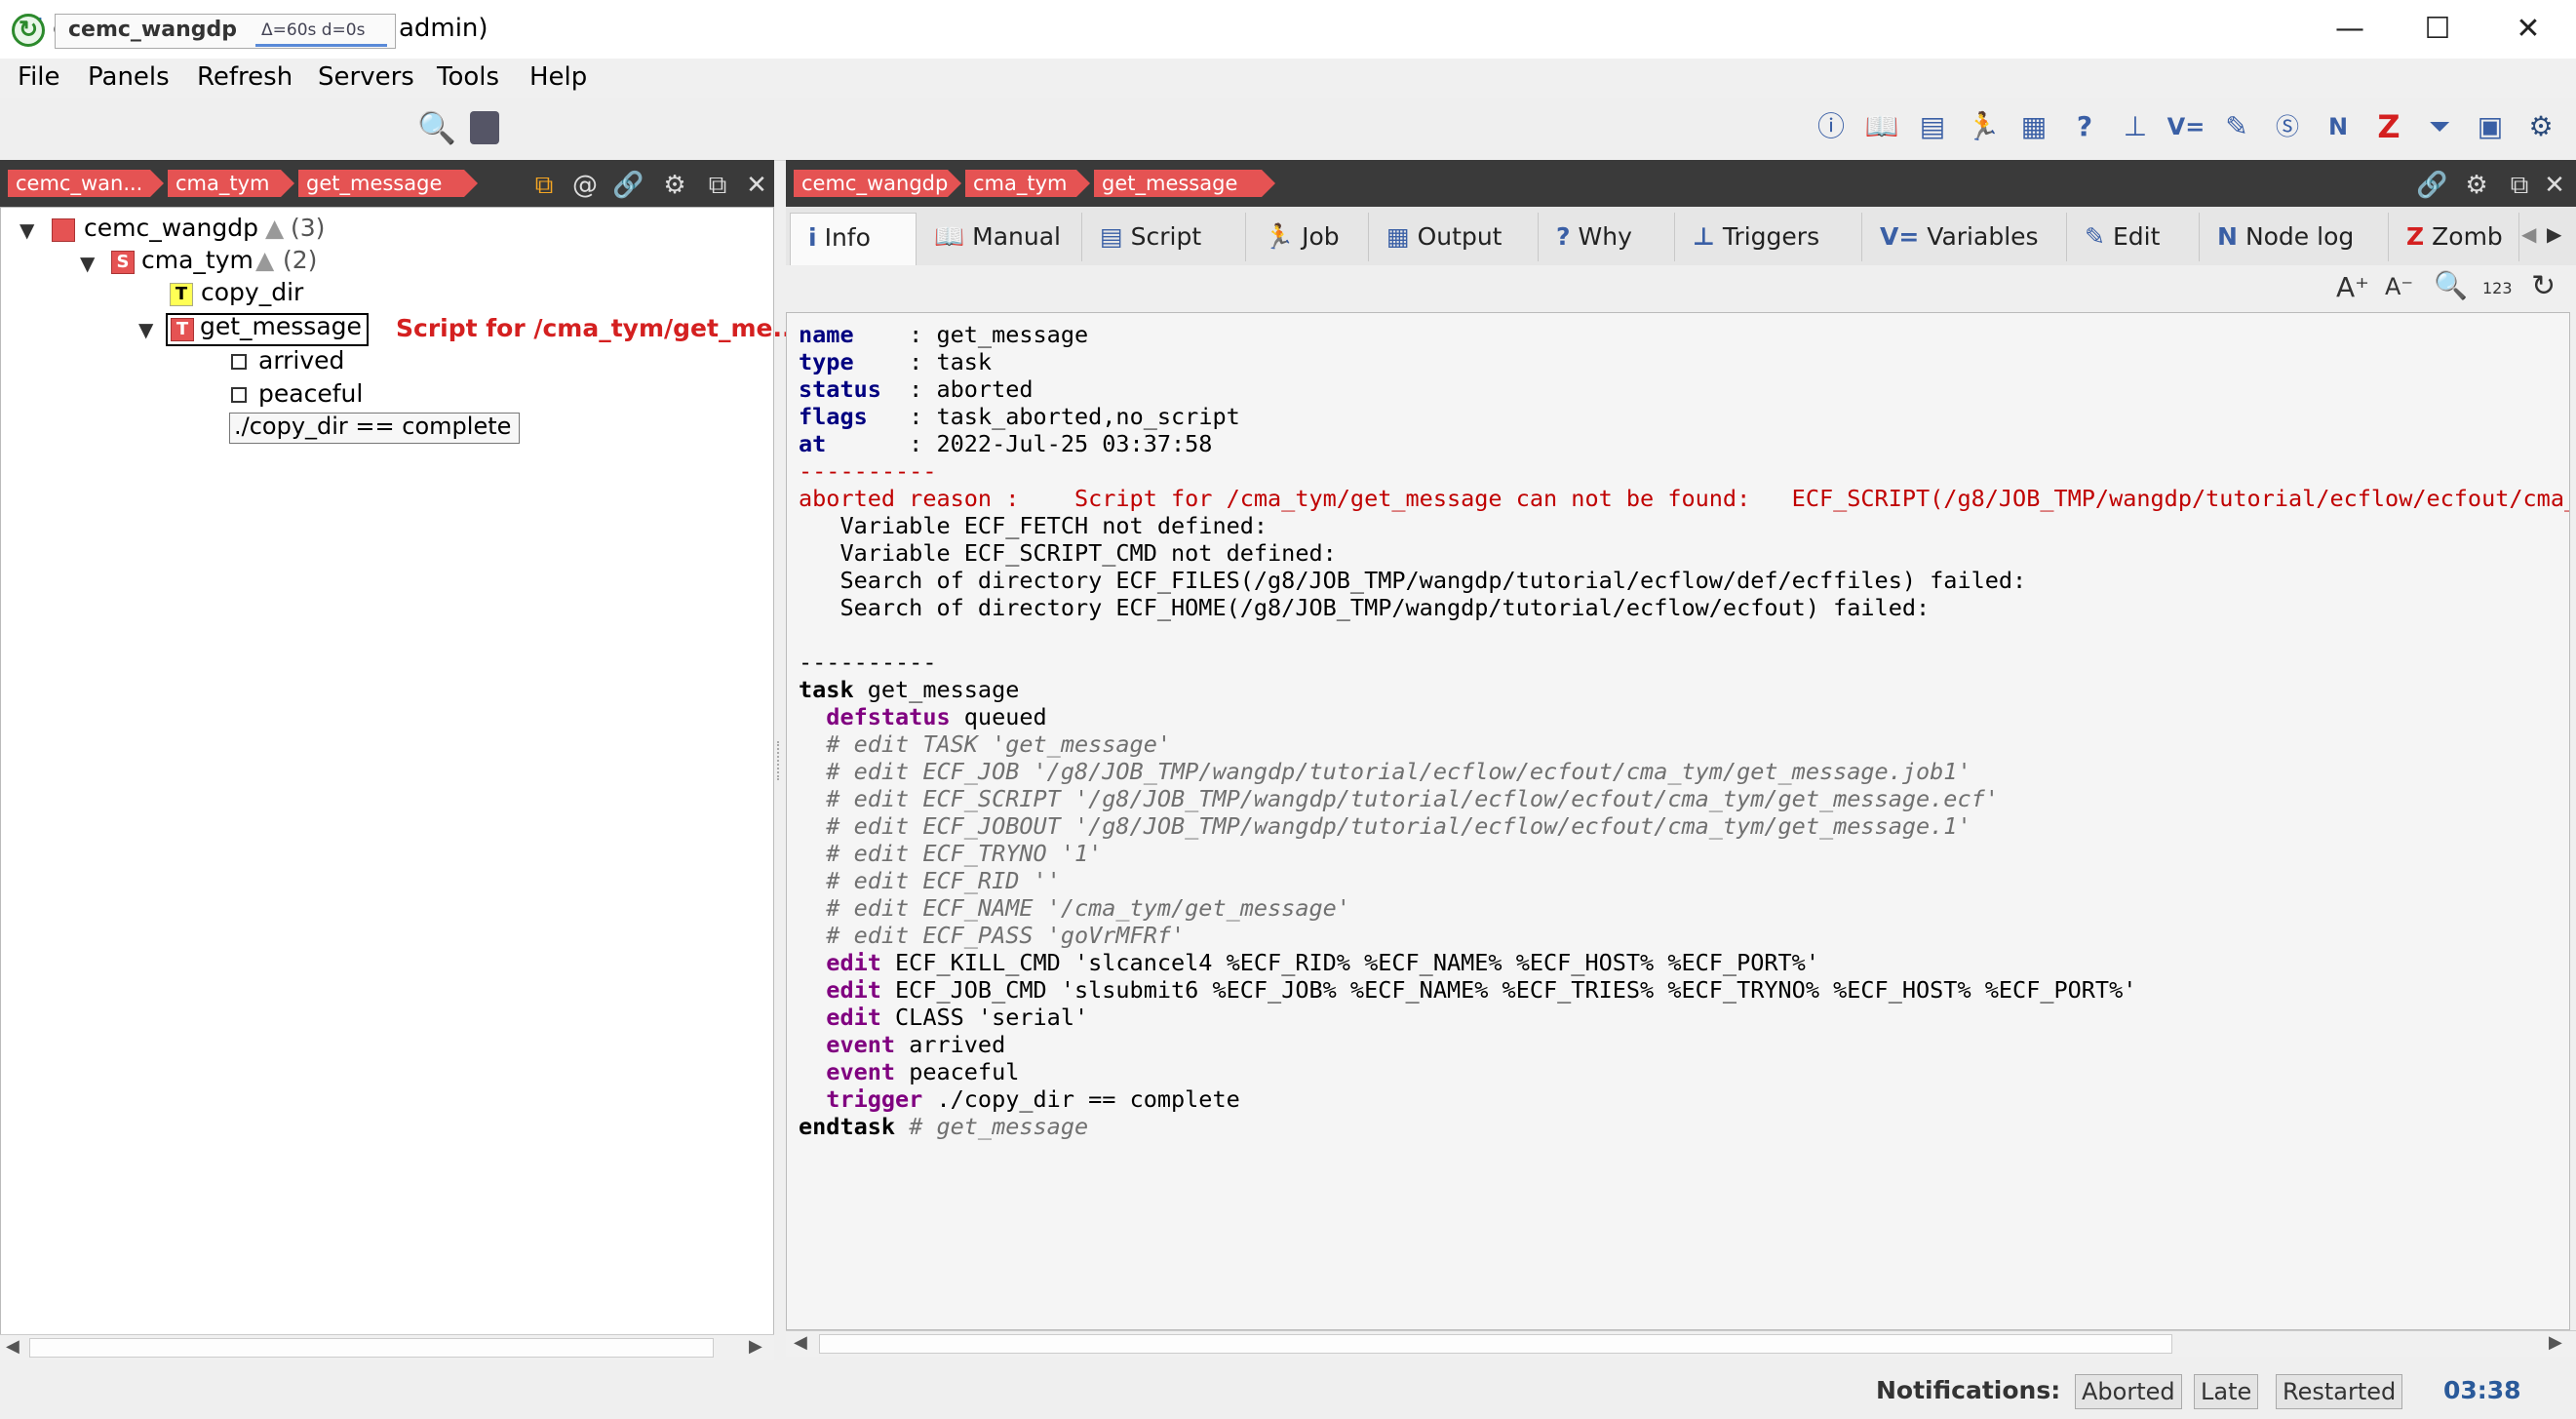 This screenshot has width=2576, height=1419. What do you see at coordinates (371, 1348) in the screenshot?
I see `tree-scroll-thumb` at bounding box center [371, 1348].